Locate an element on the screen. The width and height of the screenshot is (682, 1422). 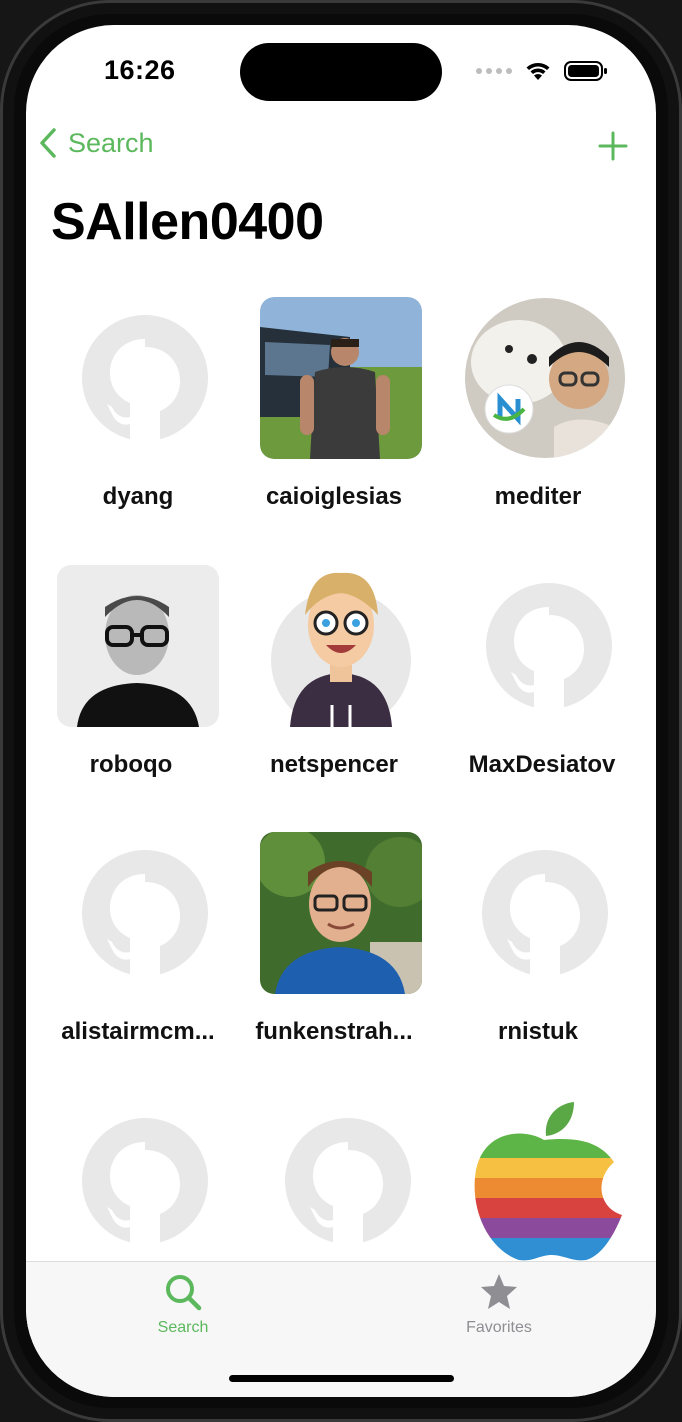
follower-cell: mediter is located at coordinates (526, 417).